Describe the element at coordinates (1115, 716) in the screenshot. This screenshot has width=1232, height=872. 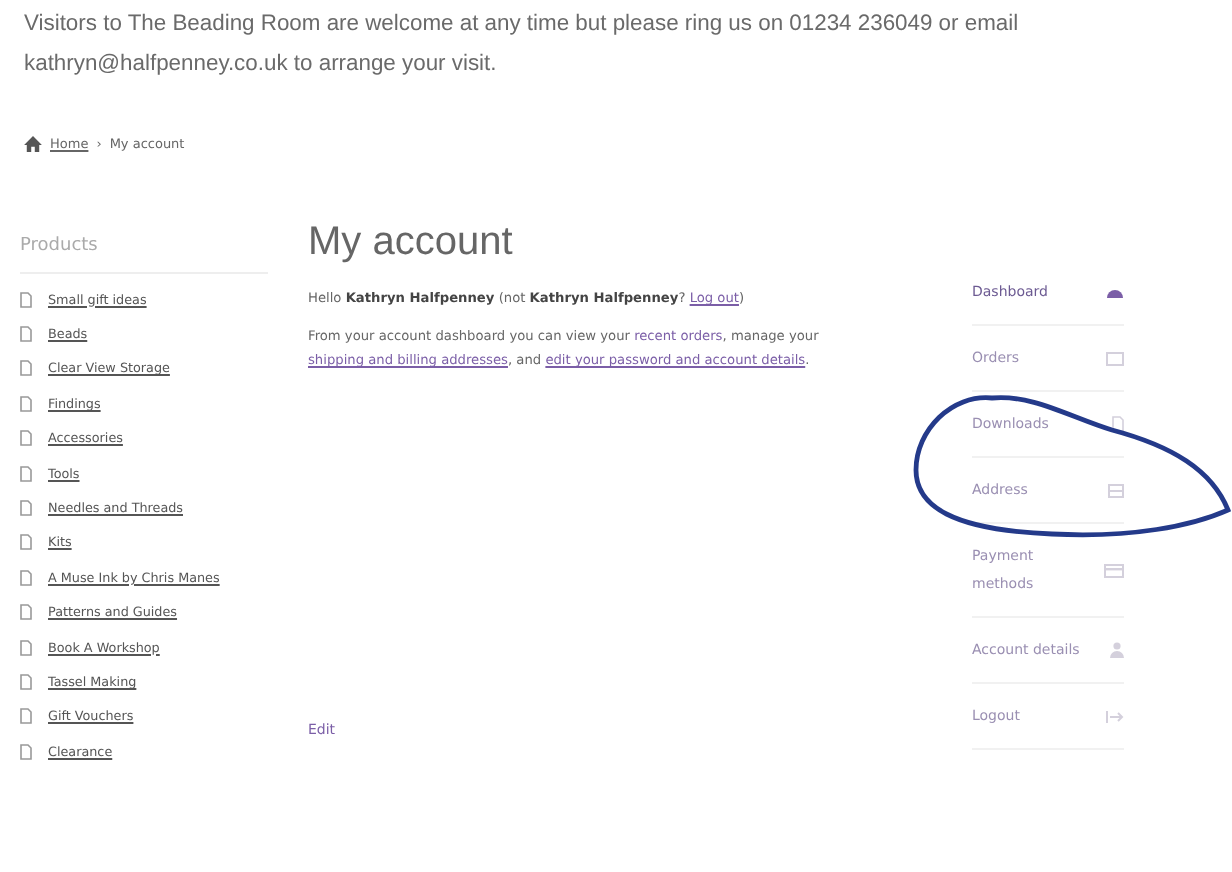
I see `exit-icon` at that location.